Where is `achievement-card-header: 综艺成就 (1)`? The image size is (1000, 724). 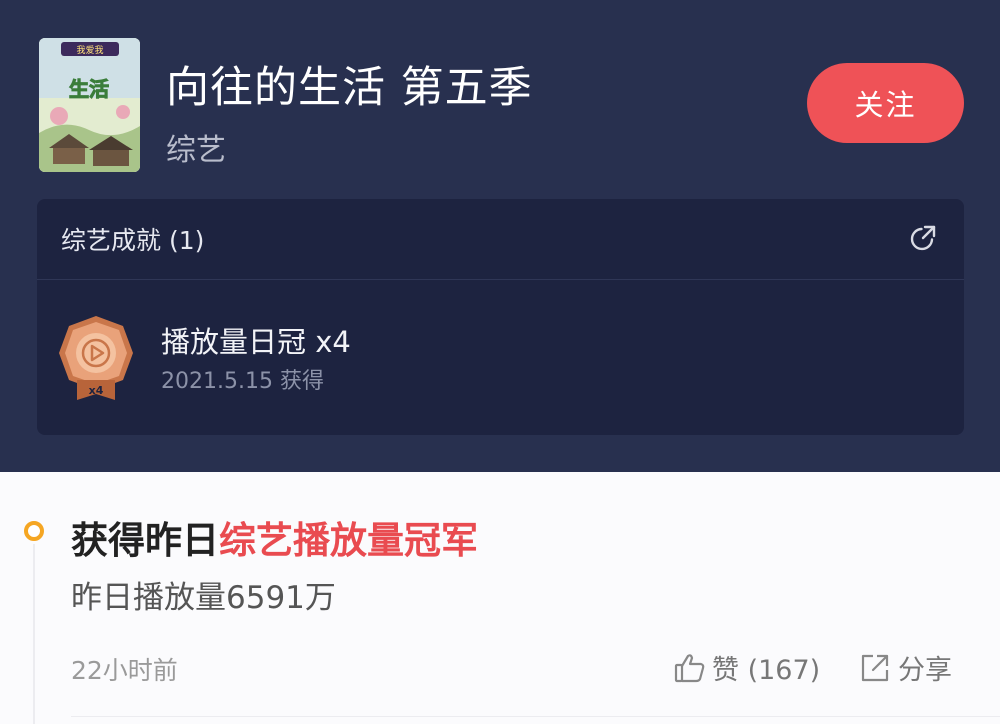
achievement-card-header: 综艺成就 (1) is located at coordinates (500, 239).